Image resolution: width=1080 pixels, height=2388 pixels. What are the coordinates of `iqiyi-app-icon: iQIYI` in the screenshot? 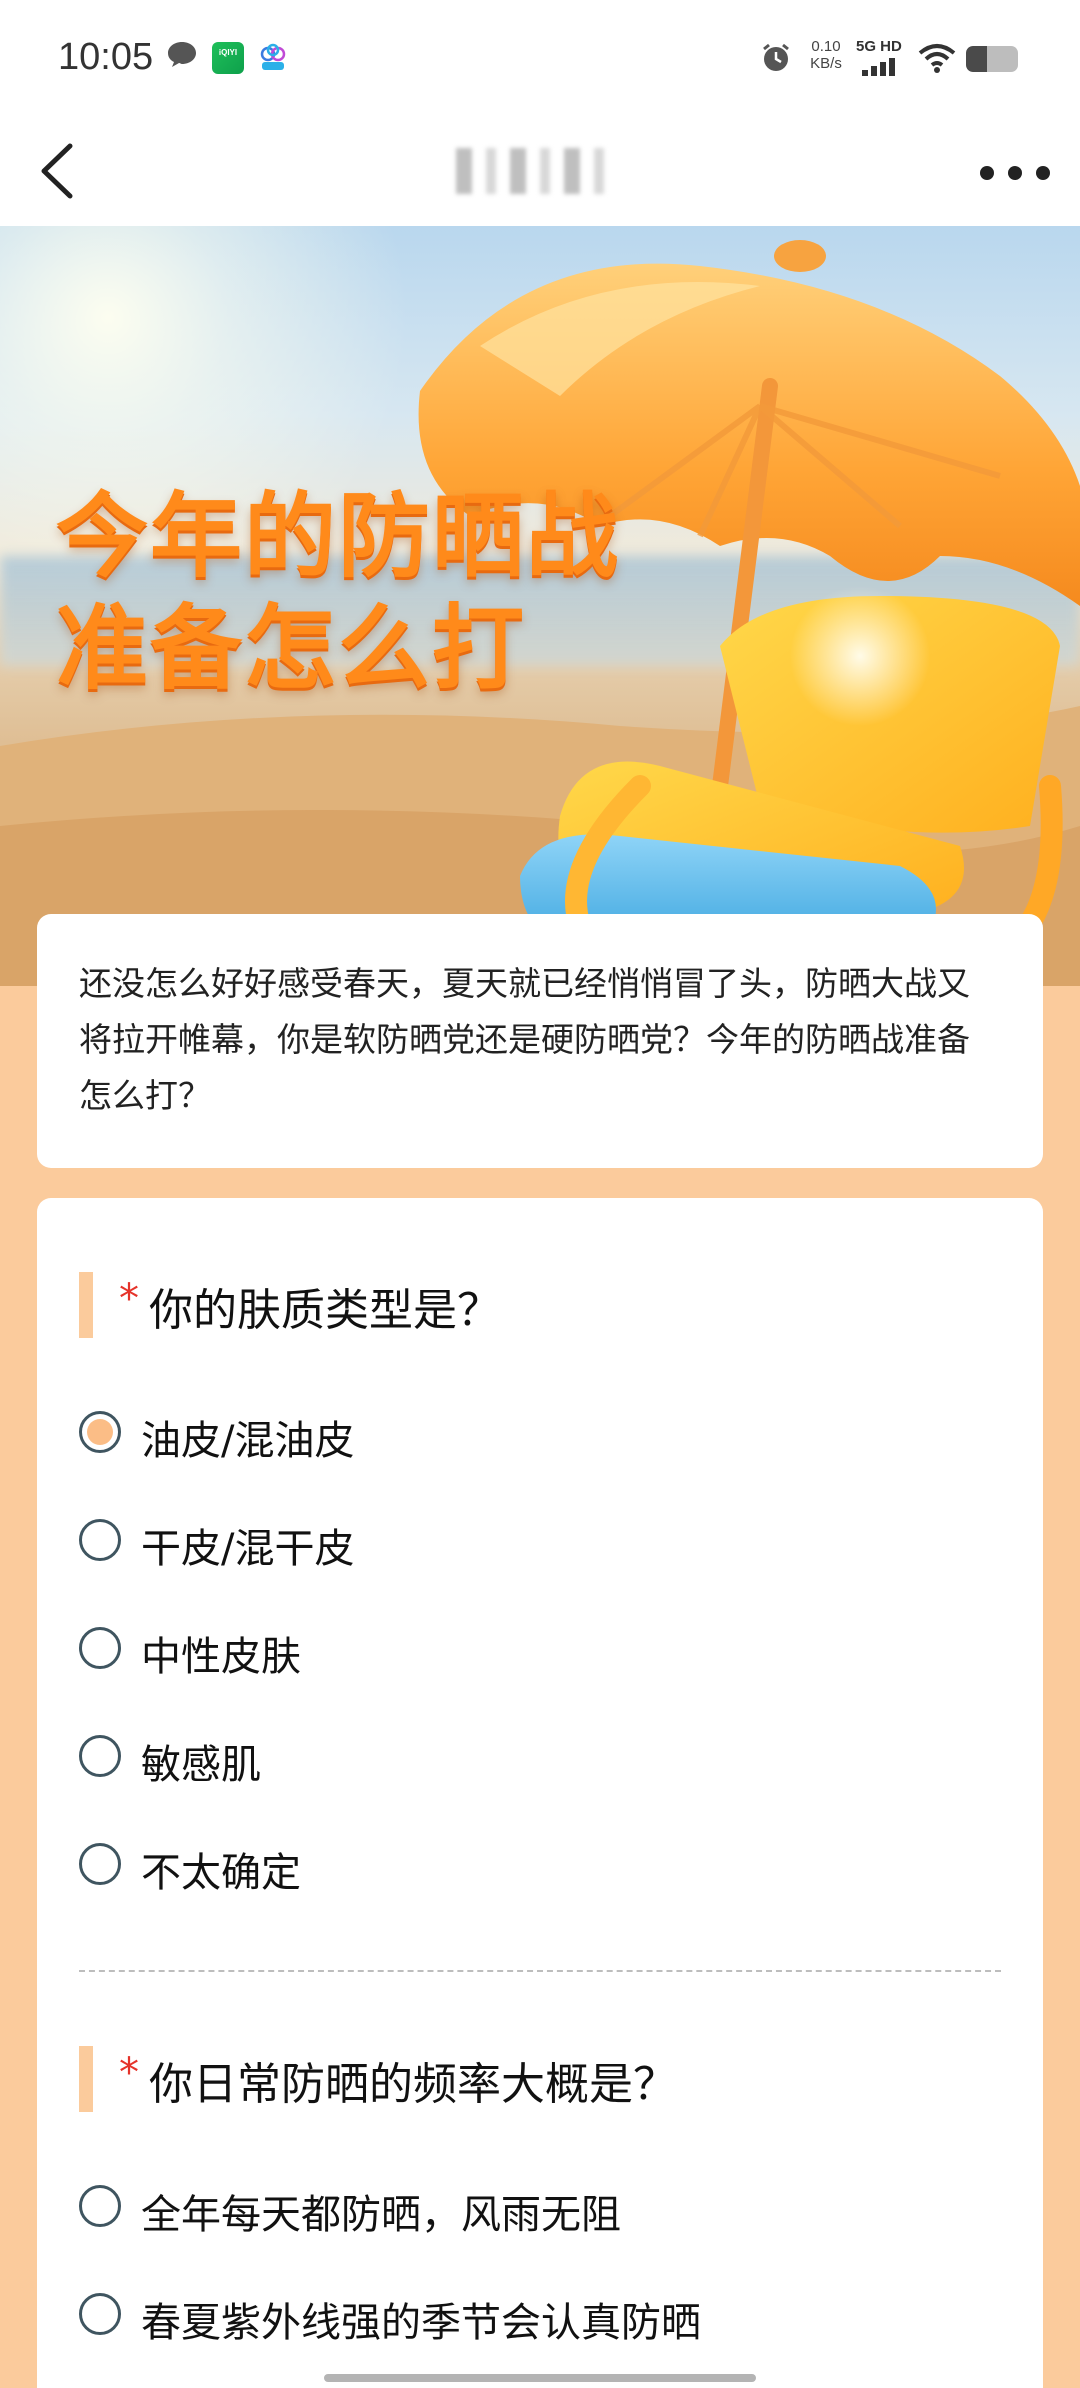 It's located at (228, 58).